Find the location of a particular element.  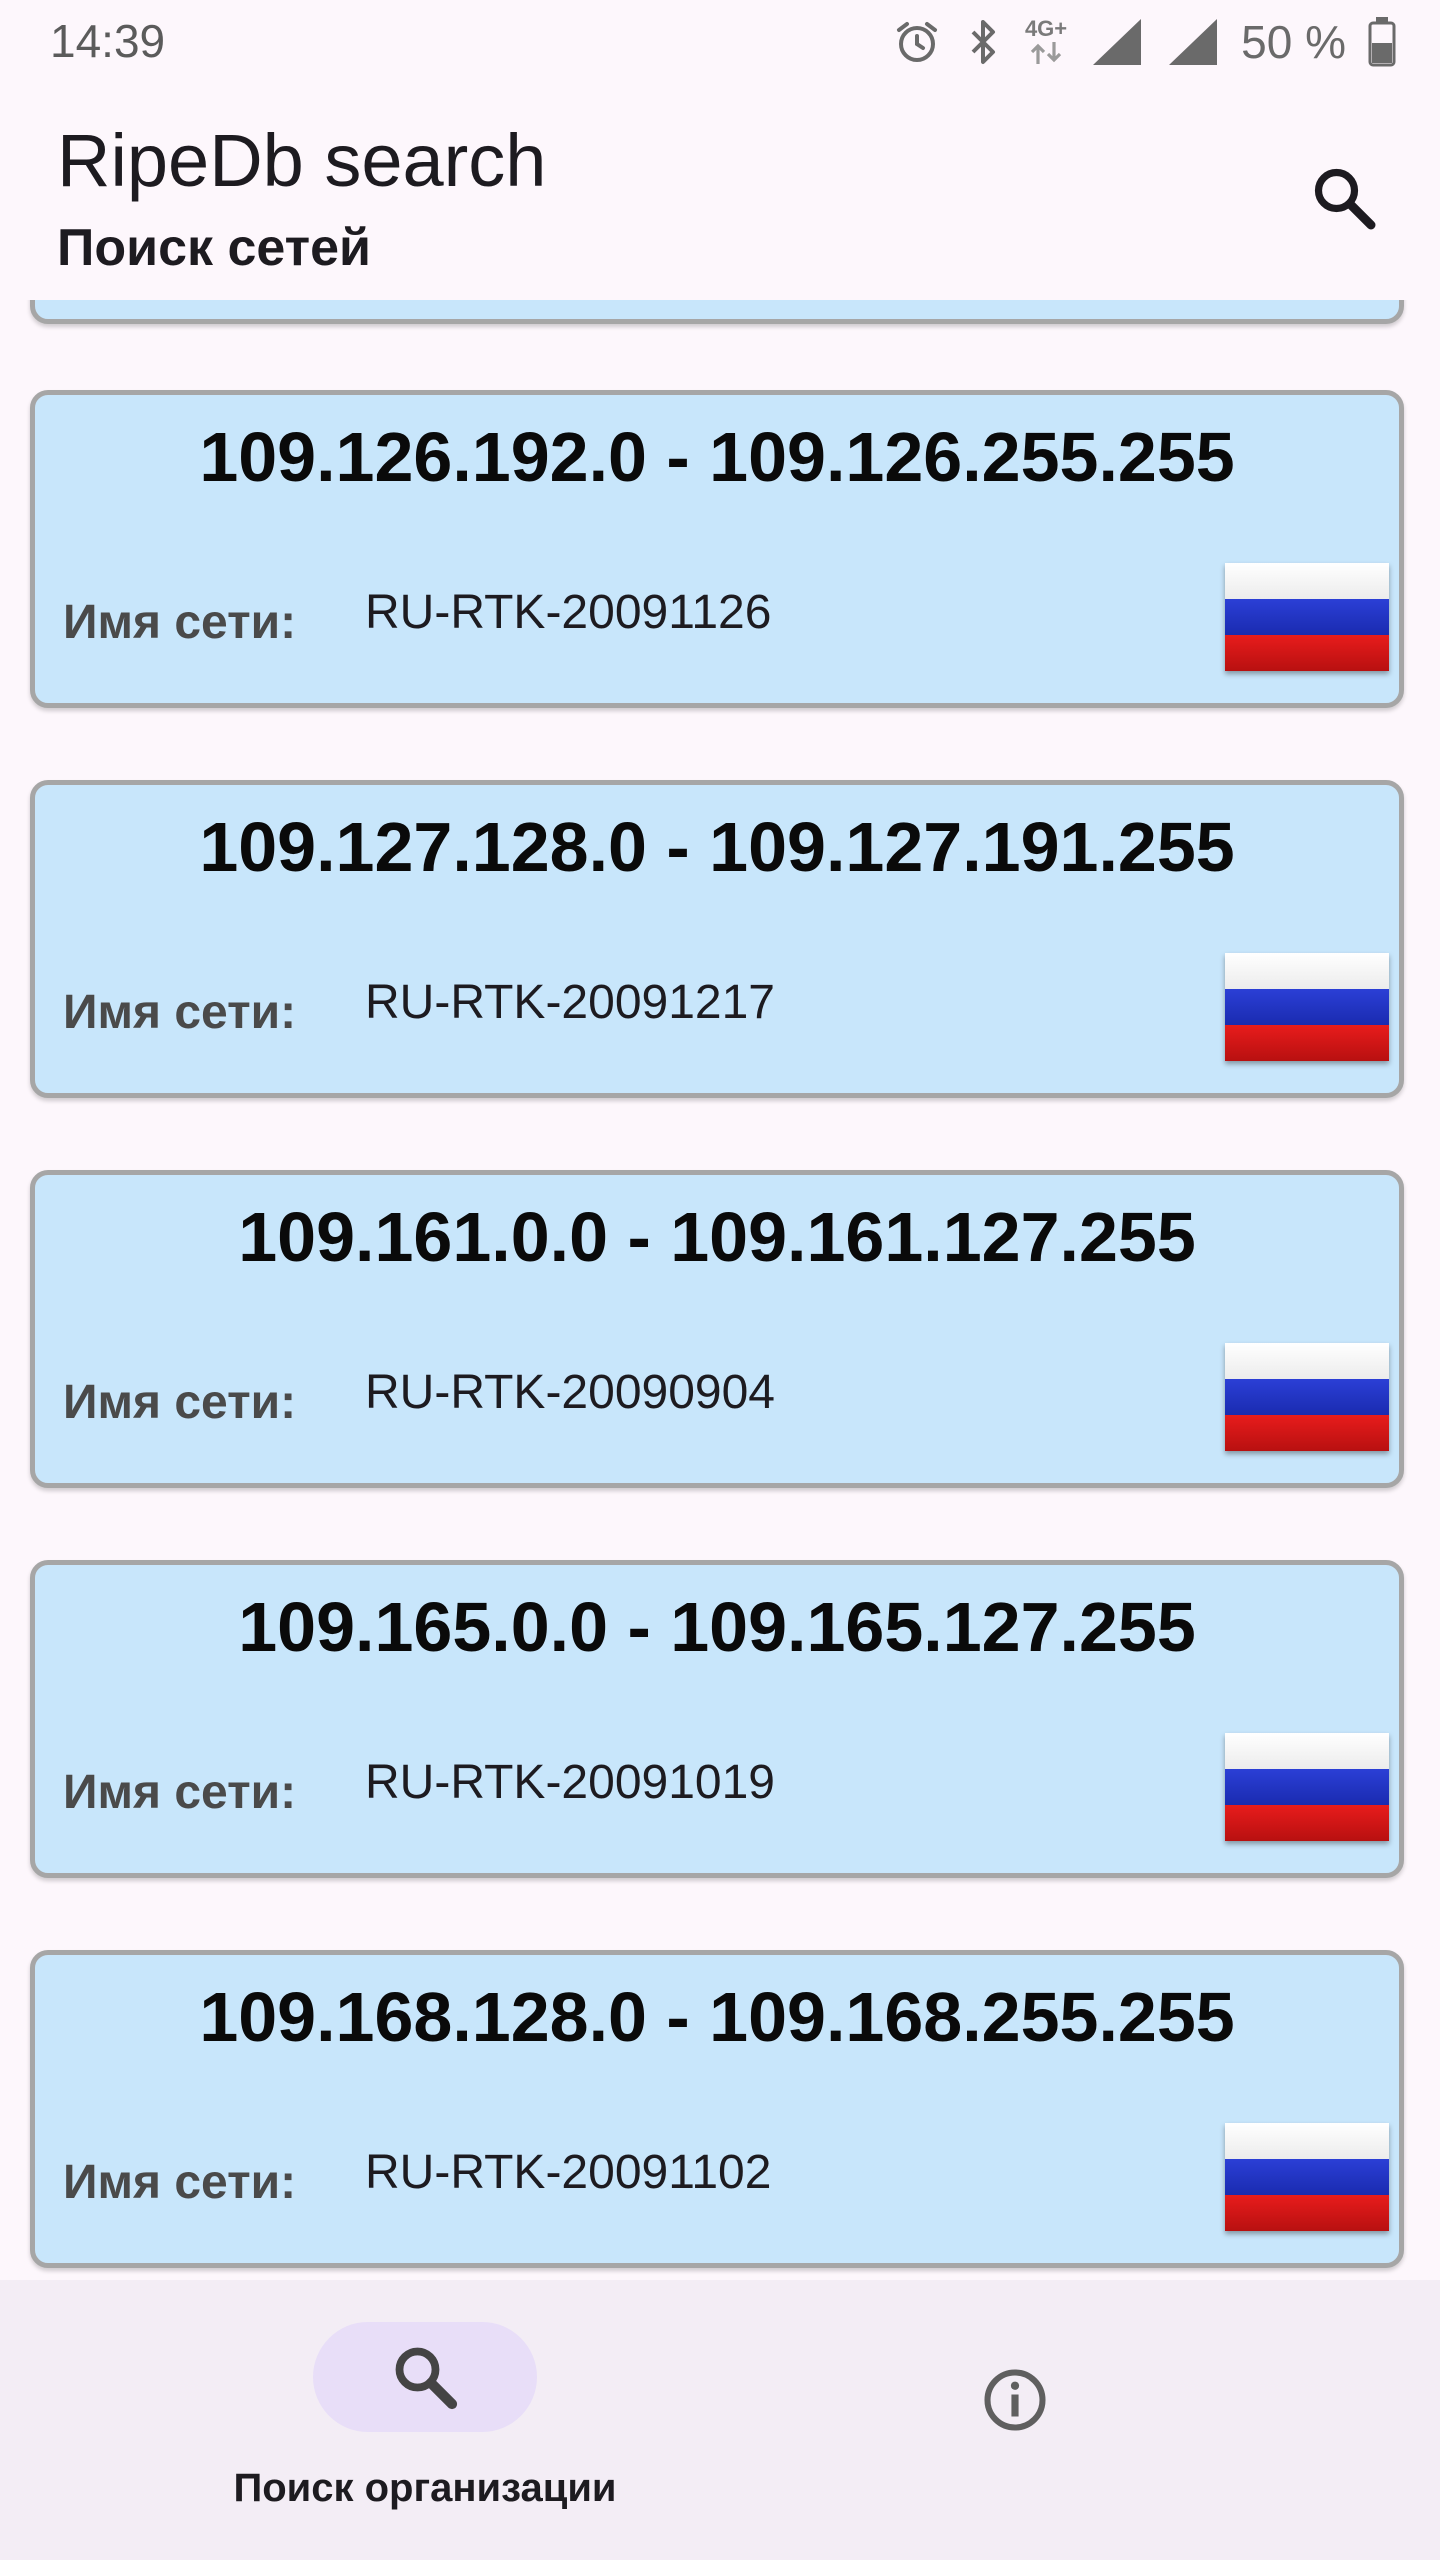

network-name-value: RU-RTK-20091217 is located at coordinates (570, 1002).